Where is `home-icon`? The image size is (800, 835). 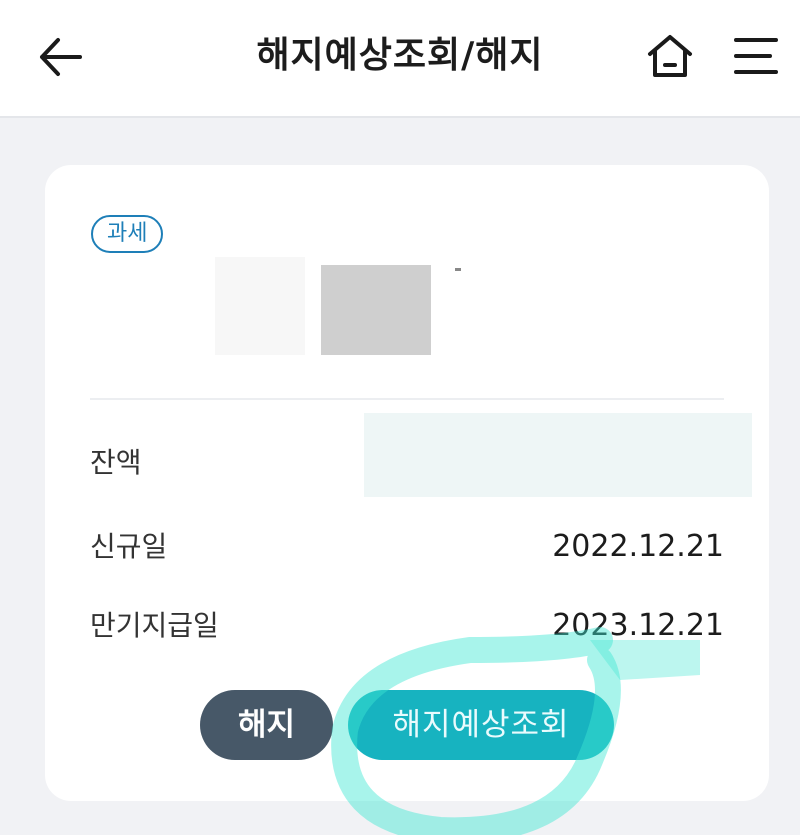 home-icon is located at coordinates (670, 56).